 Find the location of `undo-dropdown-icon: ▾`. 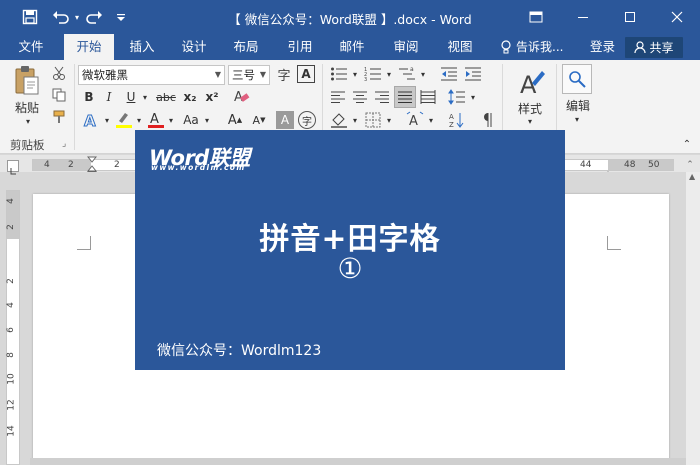

undo-dropdown-icon: ▾ is located at coordinates (77, 17).